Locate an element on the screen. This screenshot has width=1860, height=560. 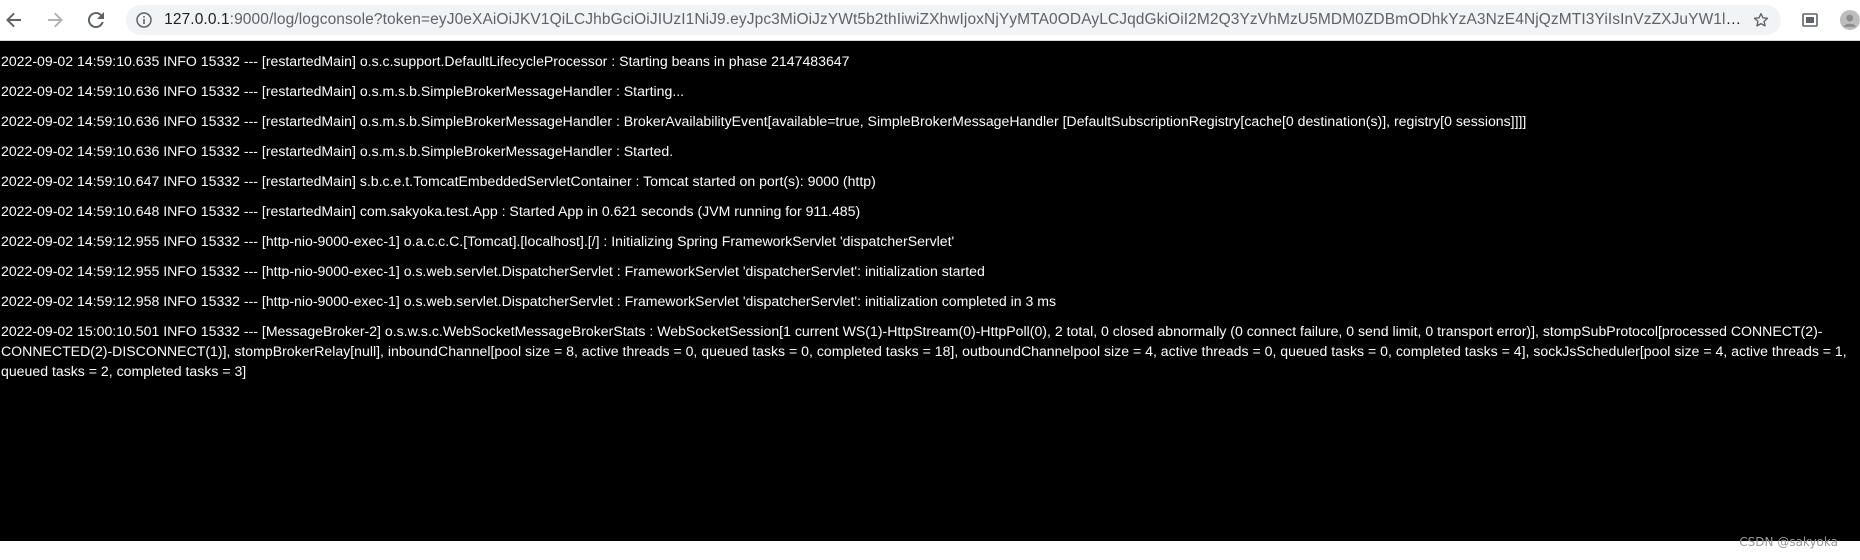
back-arrow-icon is located at coordinates (13, 20).